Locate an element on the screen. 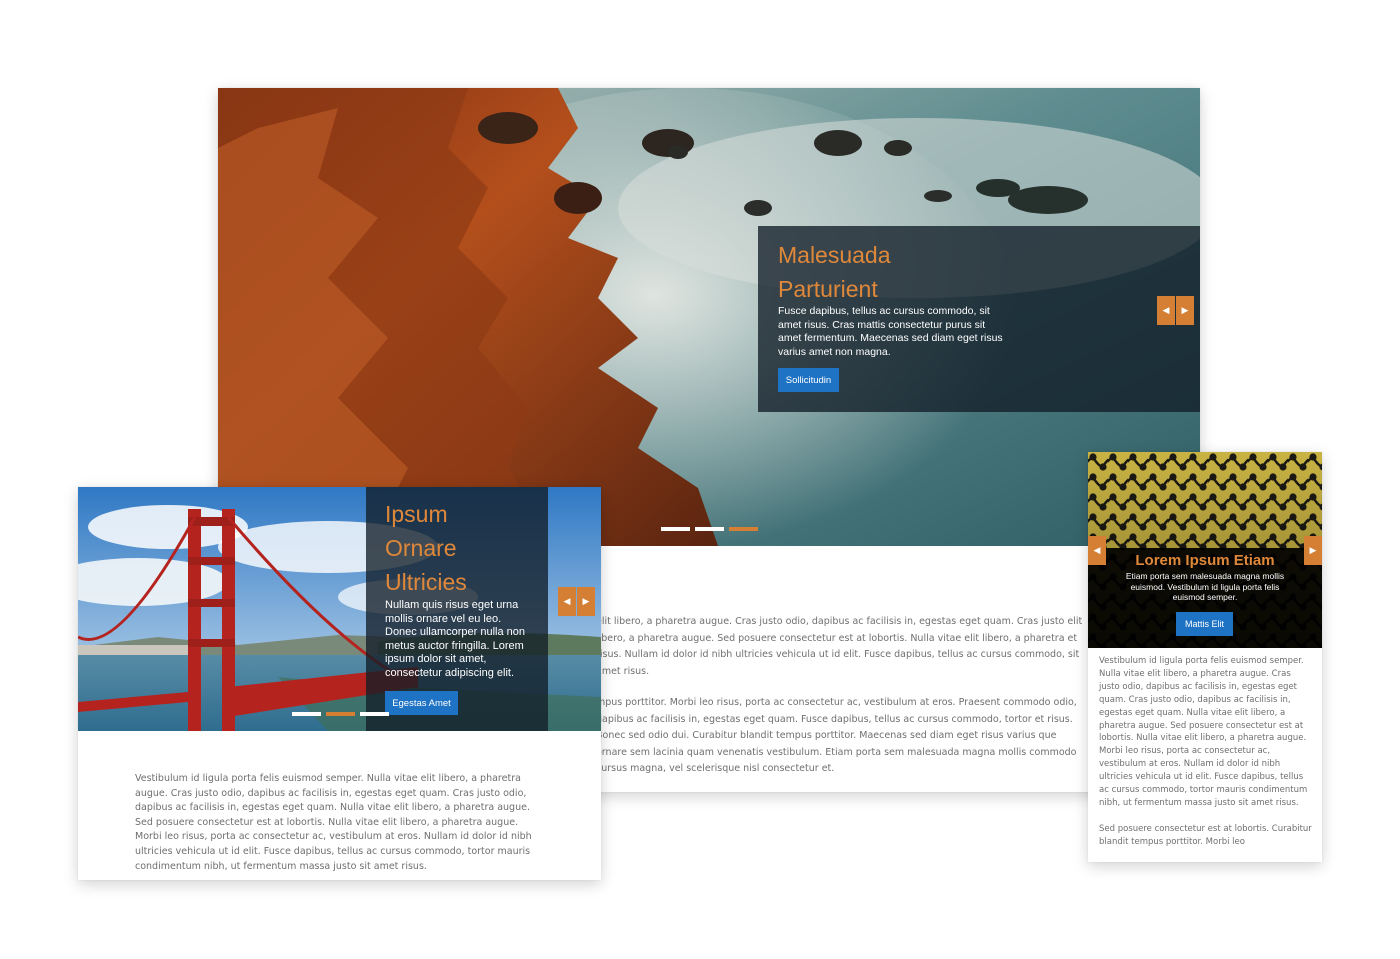  bridge-next-arrow-icon: ▶ is located at coordinates (586, 601).